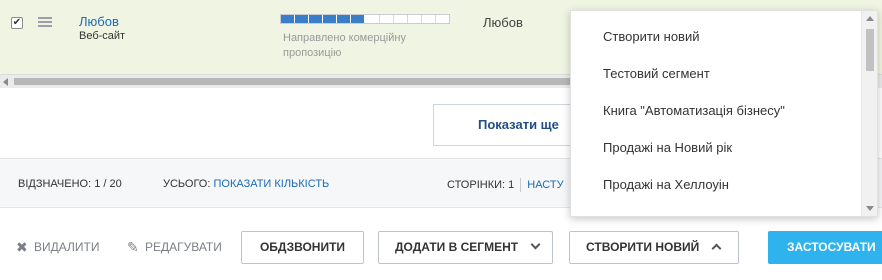  I want to click on pagination: Сторінки: 1 Насту, so click(505, 185).